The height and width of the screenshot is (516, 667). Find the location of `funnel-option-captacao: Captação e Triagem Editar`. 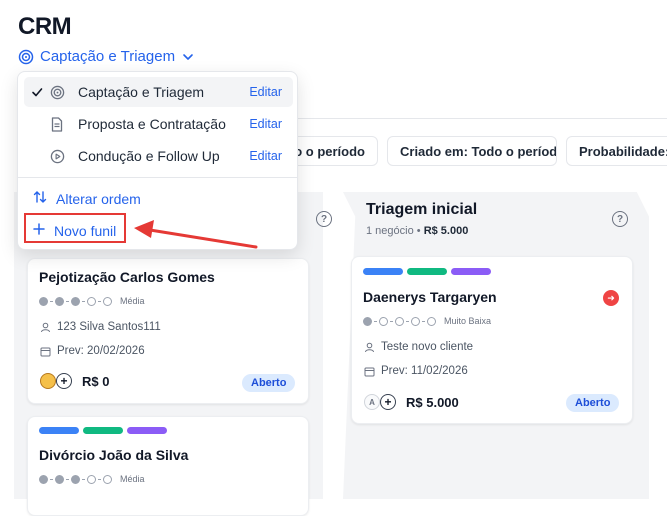

funnel-option-captacao: Captação e Triagem Editar is located at coordinates (158, 92).